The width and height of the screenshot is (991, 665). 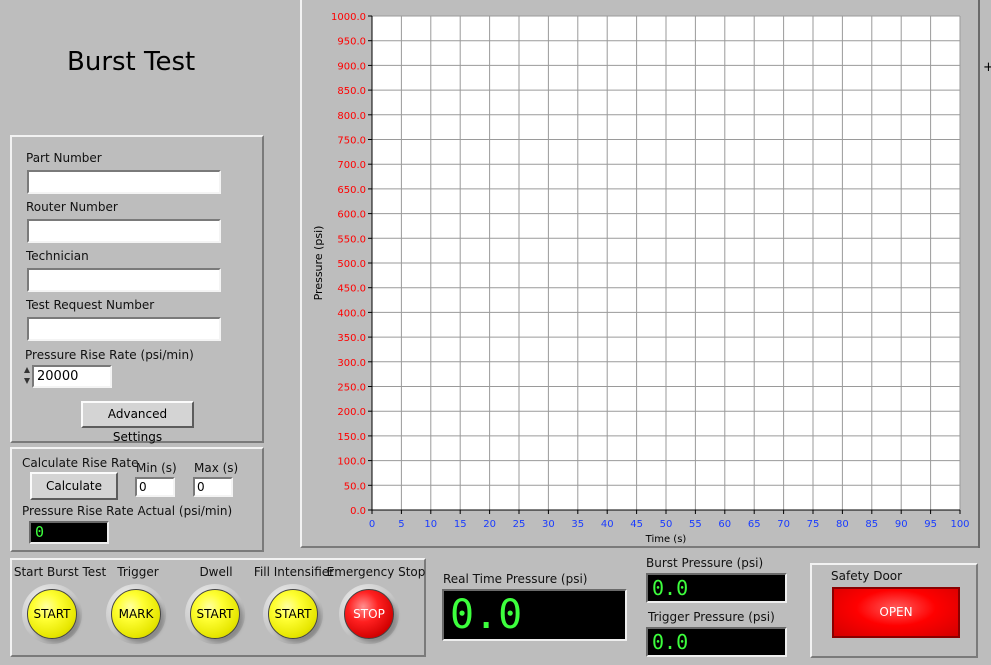 I want to click on y-tick-label: 250.0, so click(x=351, y=388).